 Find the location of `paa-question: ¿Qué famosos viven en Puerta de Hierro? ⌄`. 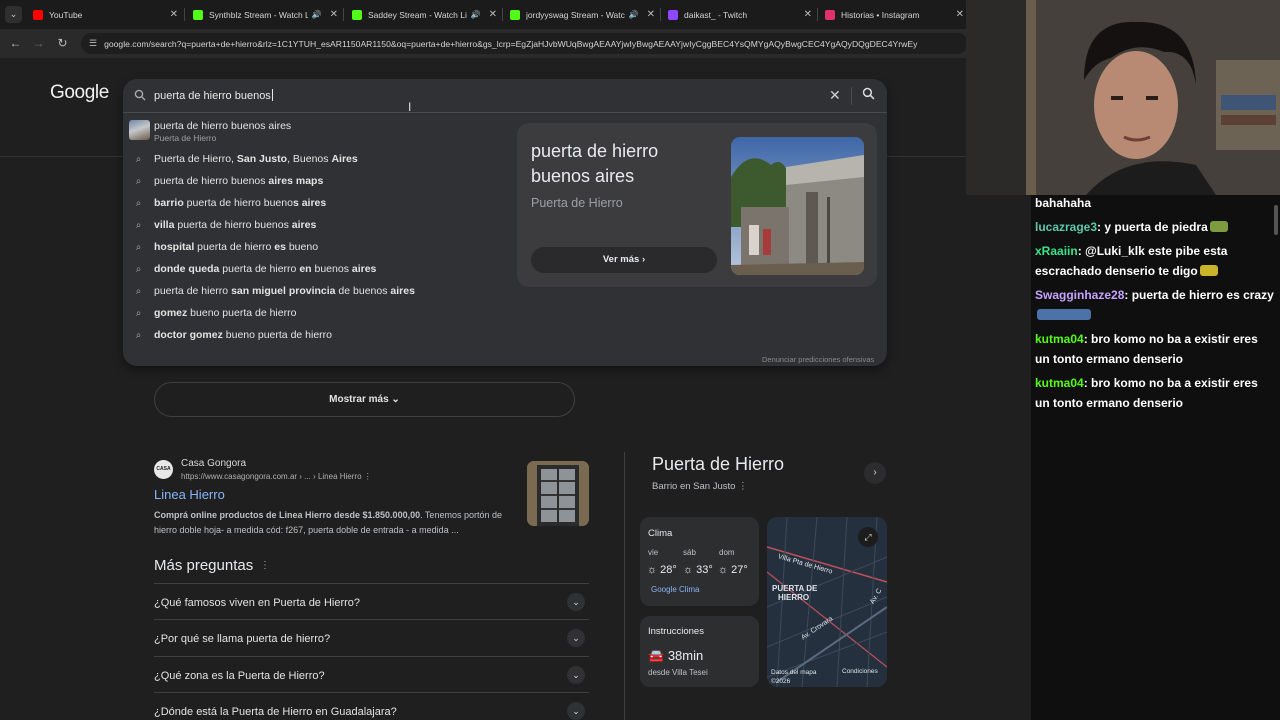

paa-question: ¿Qué famosos viven en Puerta de Hierro? ⌄ is located at coordinates (371, 601).